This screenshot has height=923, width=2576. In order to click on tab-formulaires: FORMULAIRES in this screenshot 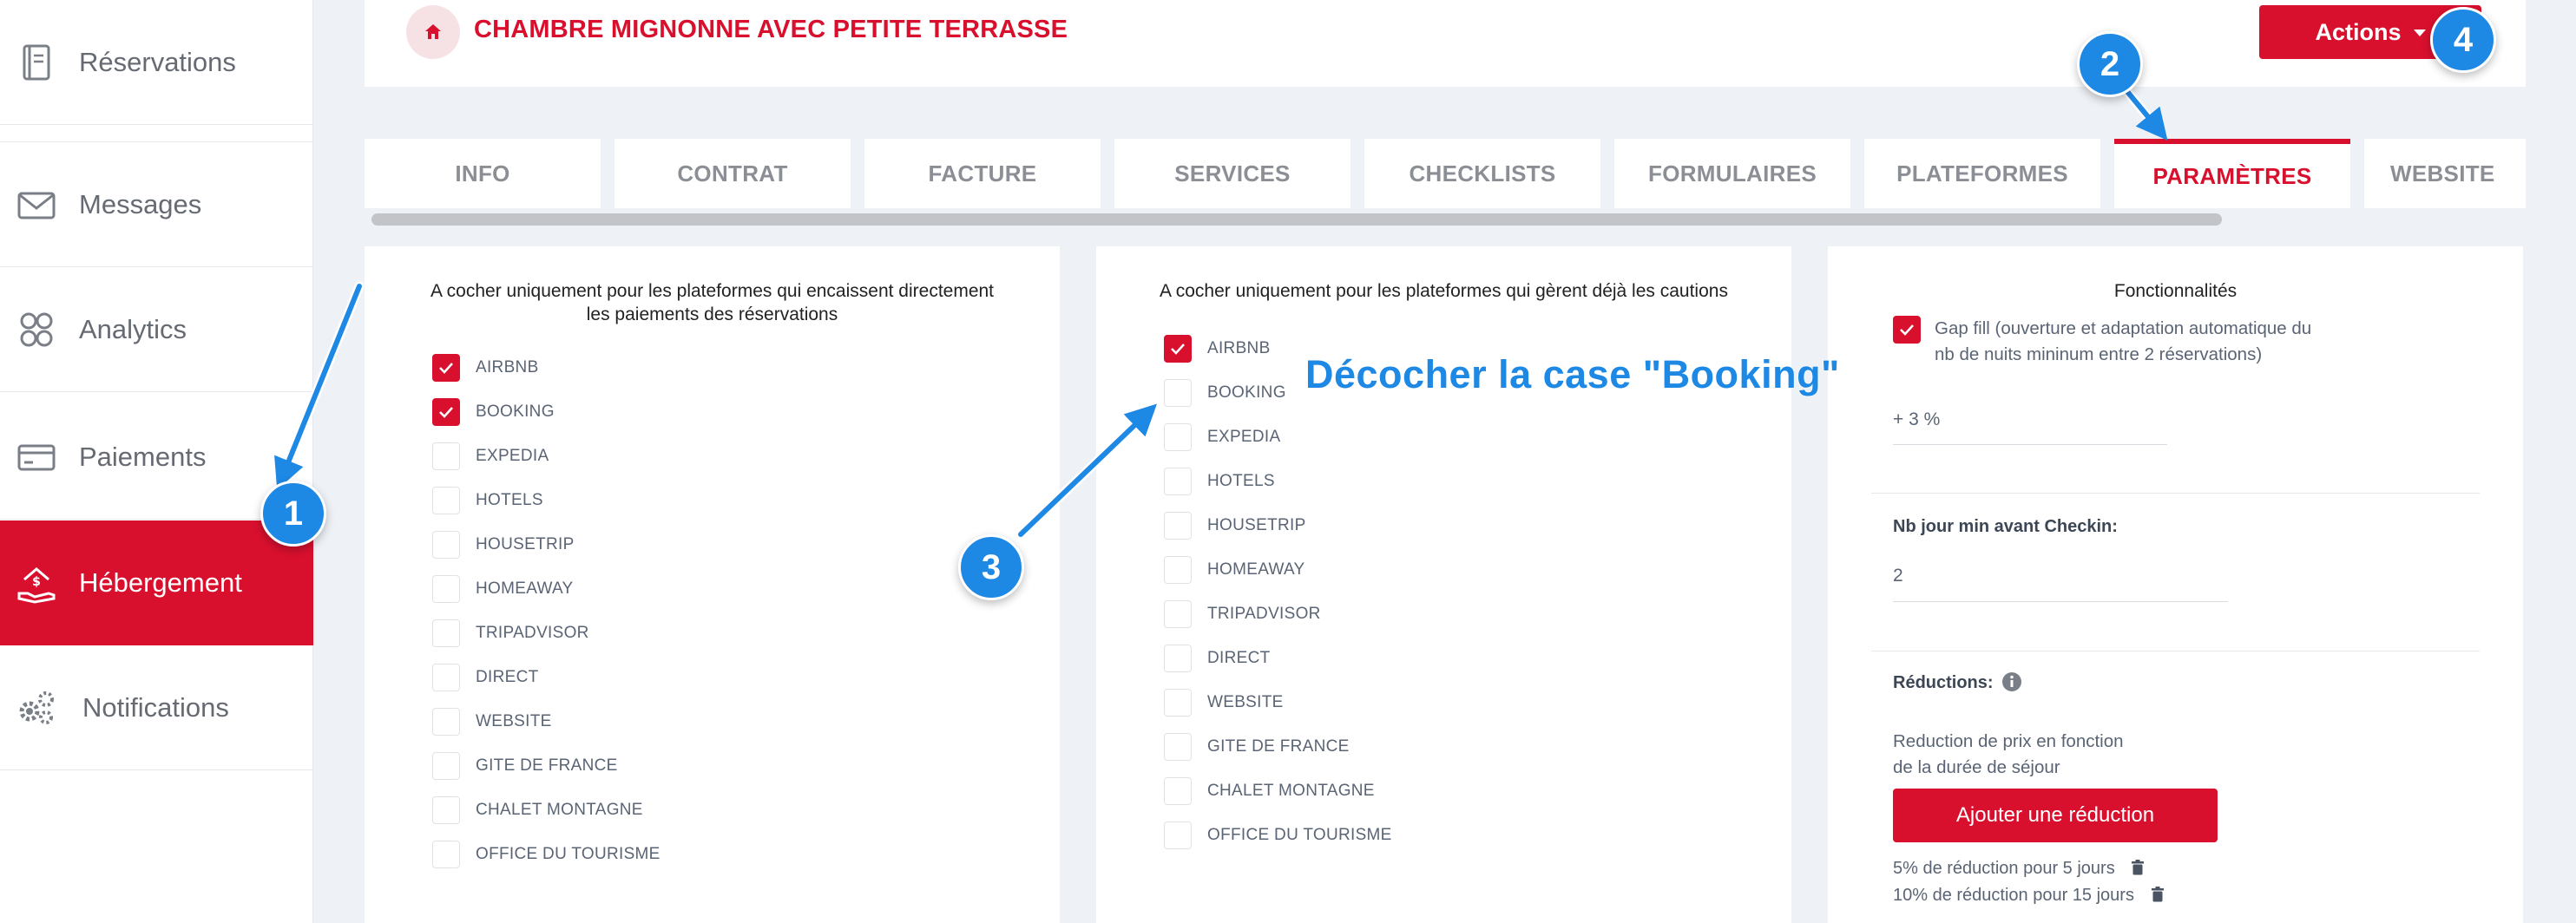, I will do `click(1732, 173)`.